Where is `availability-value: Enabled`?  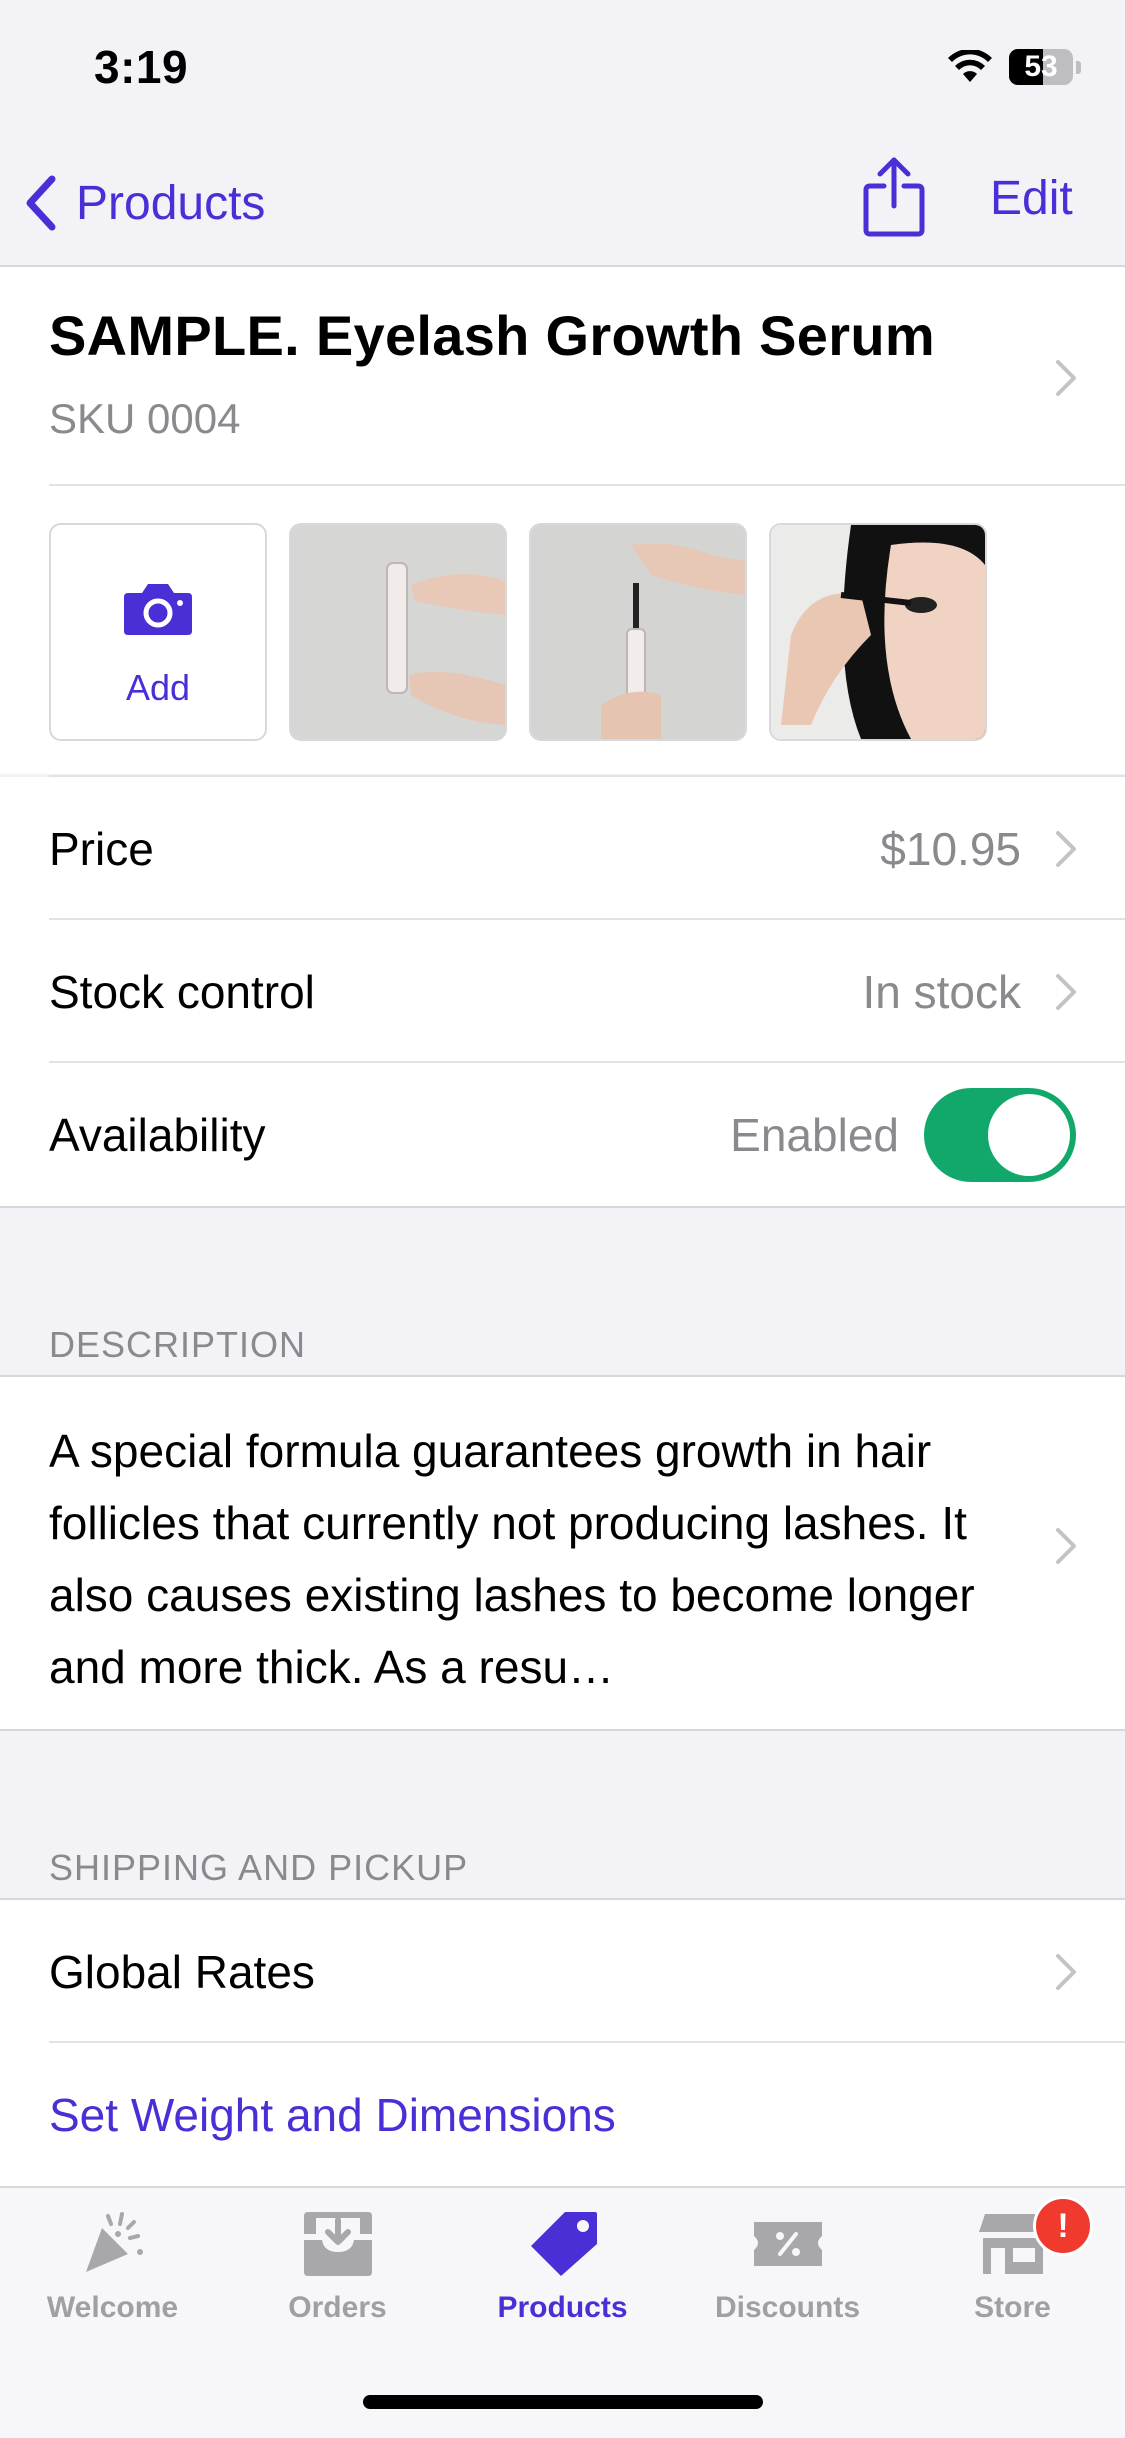 availability-value: Enabled is located at coordinates (814, 1134).